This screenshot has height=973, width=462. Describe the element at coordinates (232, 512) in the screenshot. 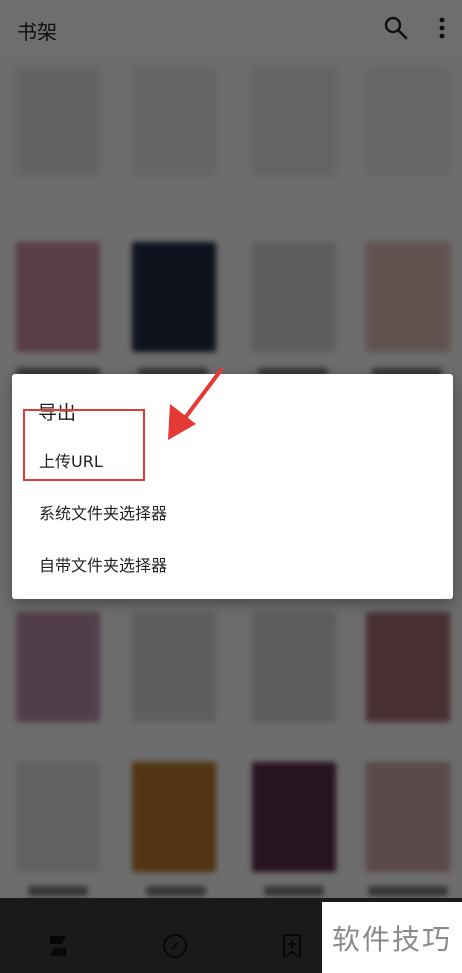

I see `system-folder-picker-option: 系统文件夹选择器` at that location.